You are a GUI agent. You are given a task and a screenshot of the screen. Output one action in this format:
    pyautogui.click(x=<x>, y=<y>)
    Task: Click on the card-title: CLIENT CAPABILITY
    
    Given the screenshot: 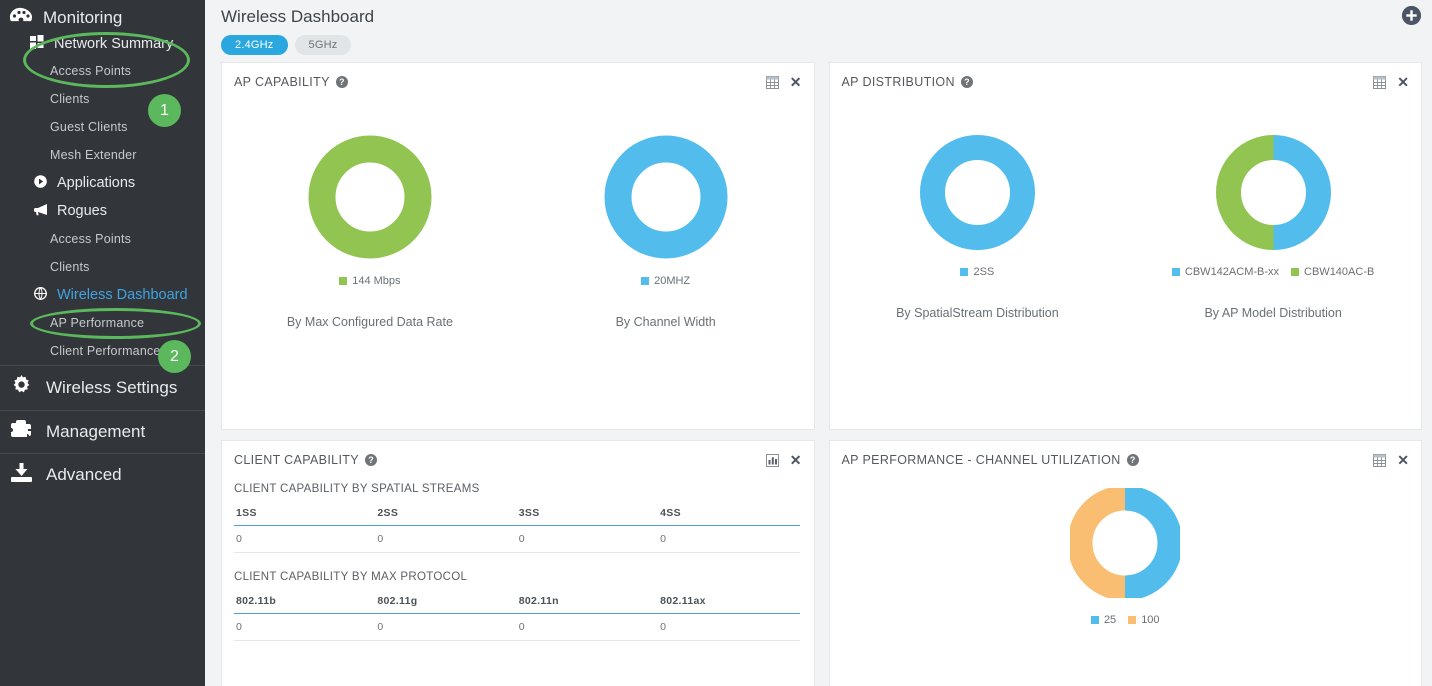 What is the action you would take?
    pyautogui.click(x=296, y=460)
    